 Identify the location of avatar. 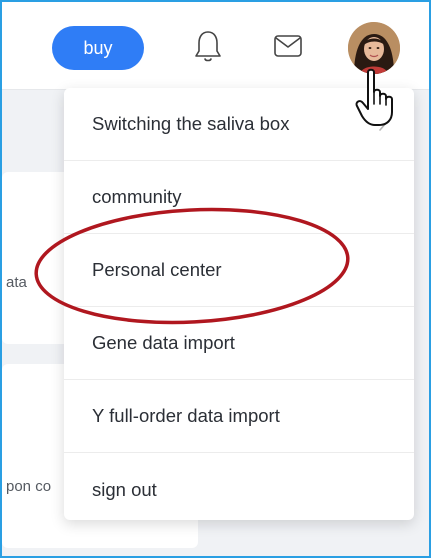
(374, 48).